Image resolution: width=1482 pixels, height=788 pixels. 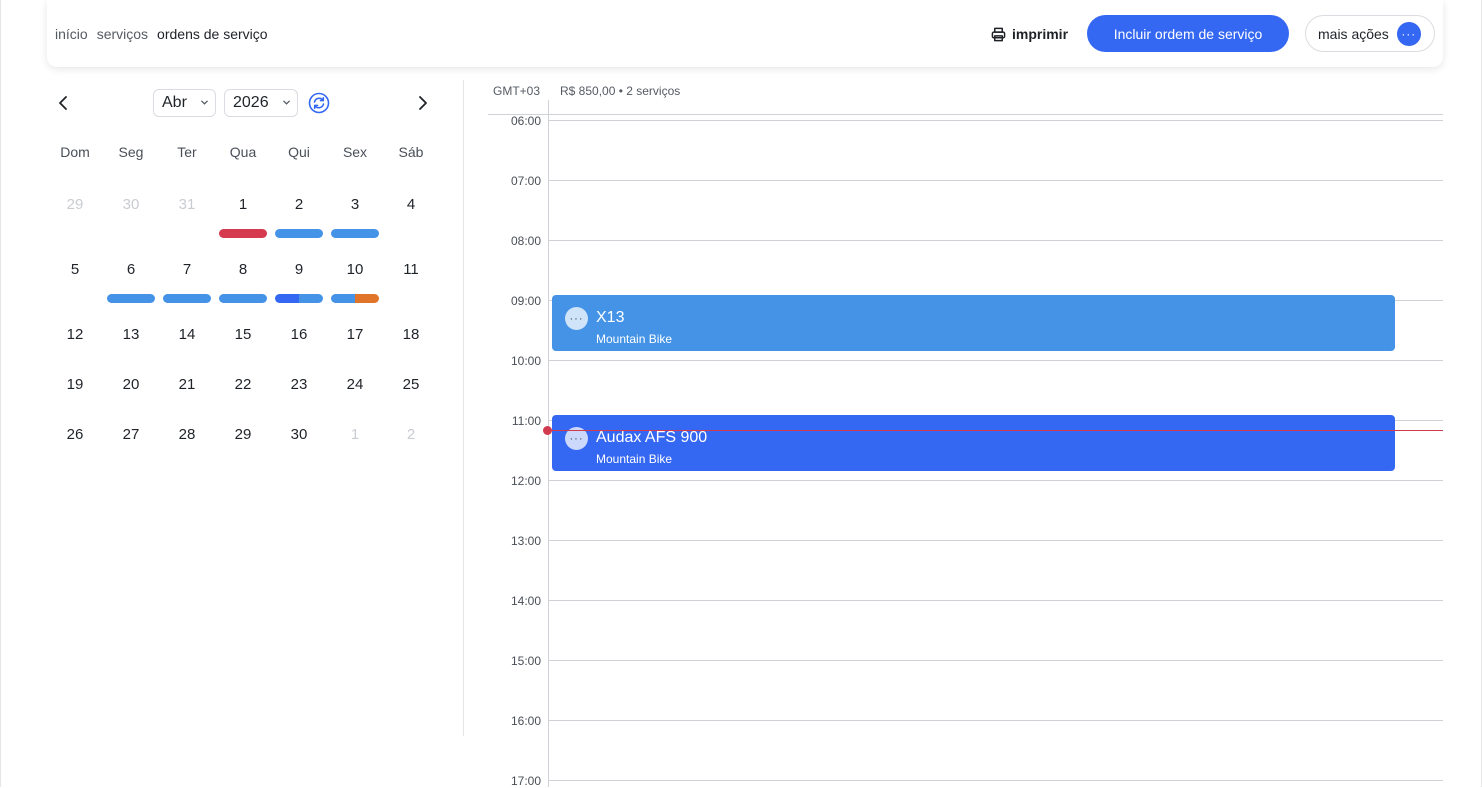 I want to click on time-axis-line, so click(x=548, y=443).